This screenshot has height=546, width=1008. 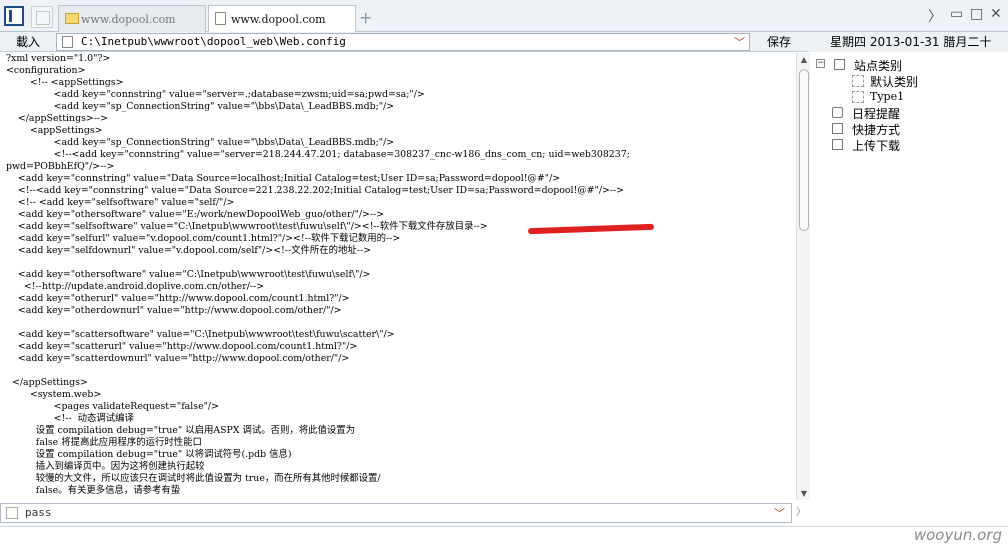 What do you see at coordinates (220, 18) in the screenshot?
I see `page-icon` at bounding box center [220, 18].